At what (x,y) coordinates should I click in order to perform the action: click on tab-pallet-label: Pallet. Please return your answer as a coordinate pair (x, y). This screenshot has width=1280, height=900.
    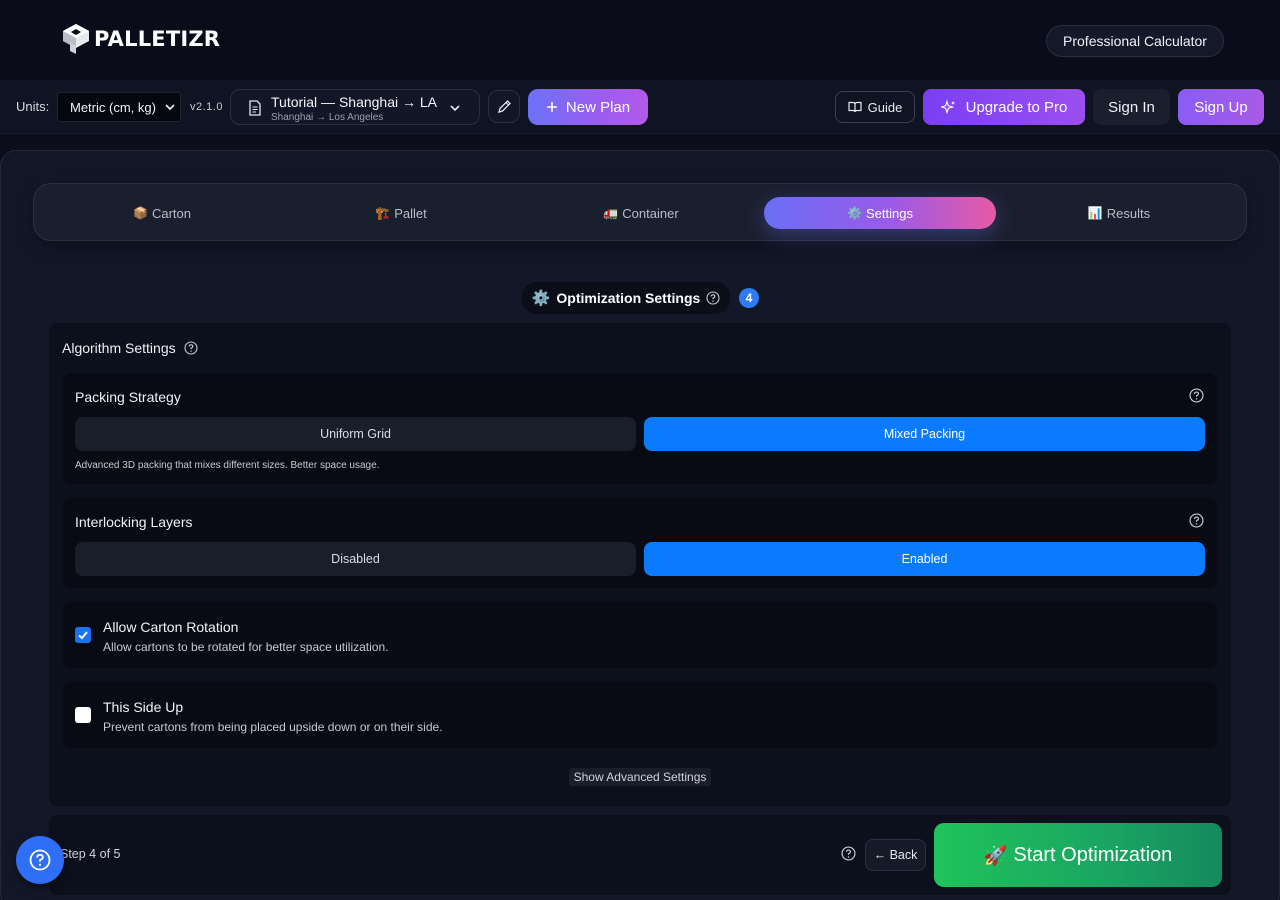
    Looking at the image, I should click on (410, 213).